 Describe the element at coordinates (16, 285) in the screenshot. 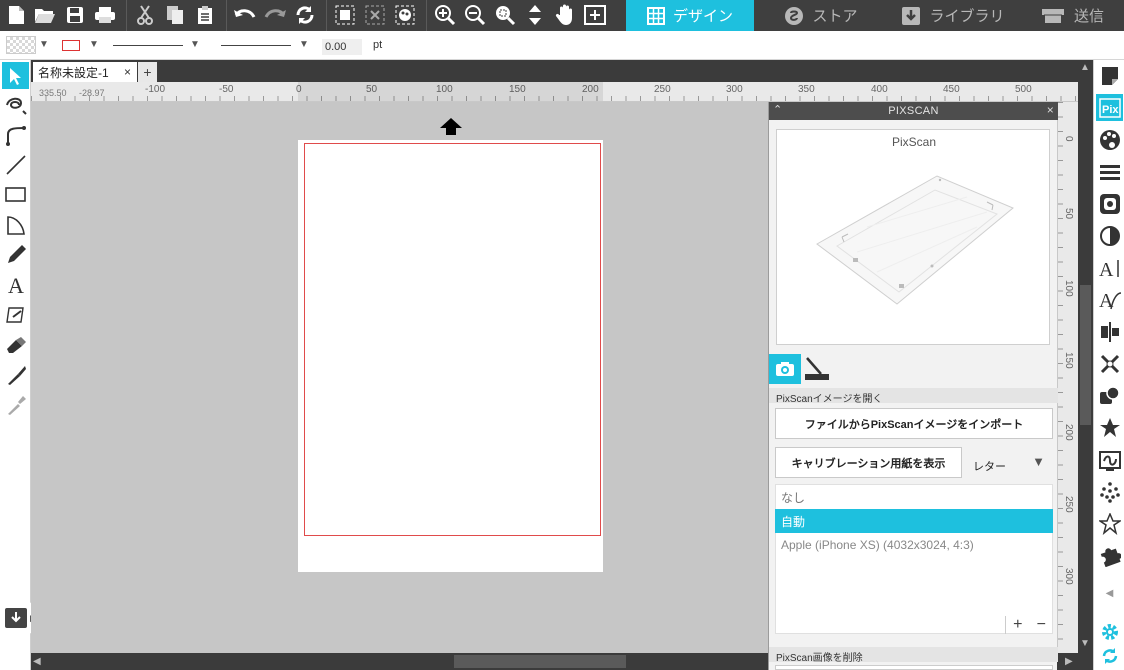

I see `text-tool-icon: A` at that location.